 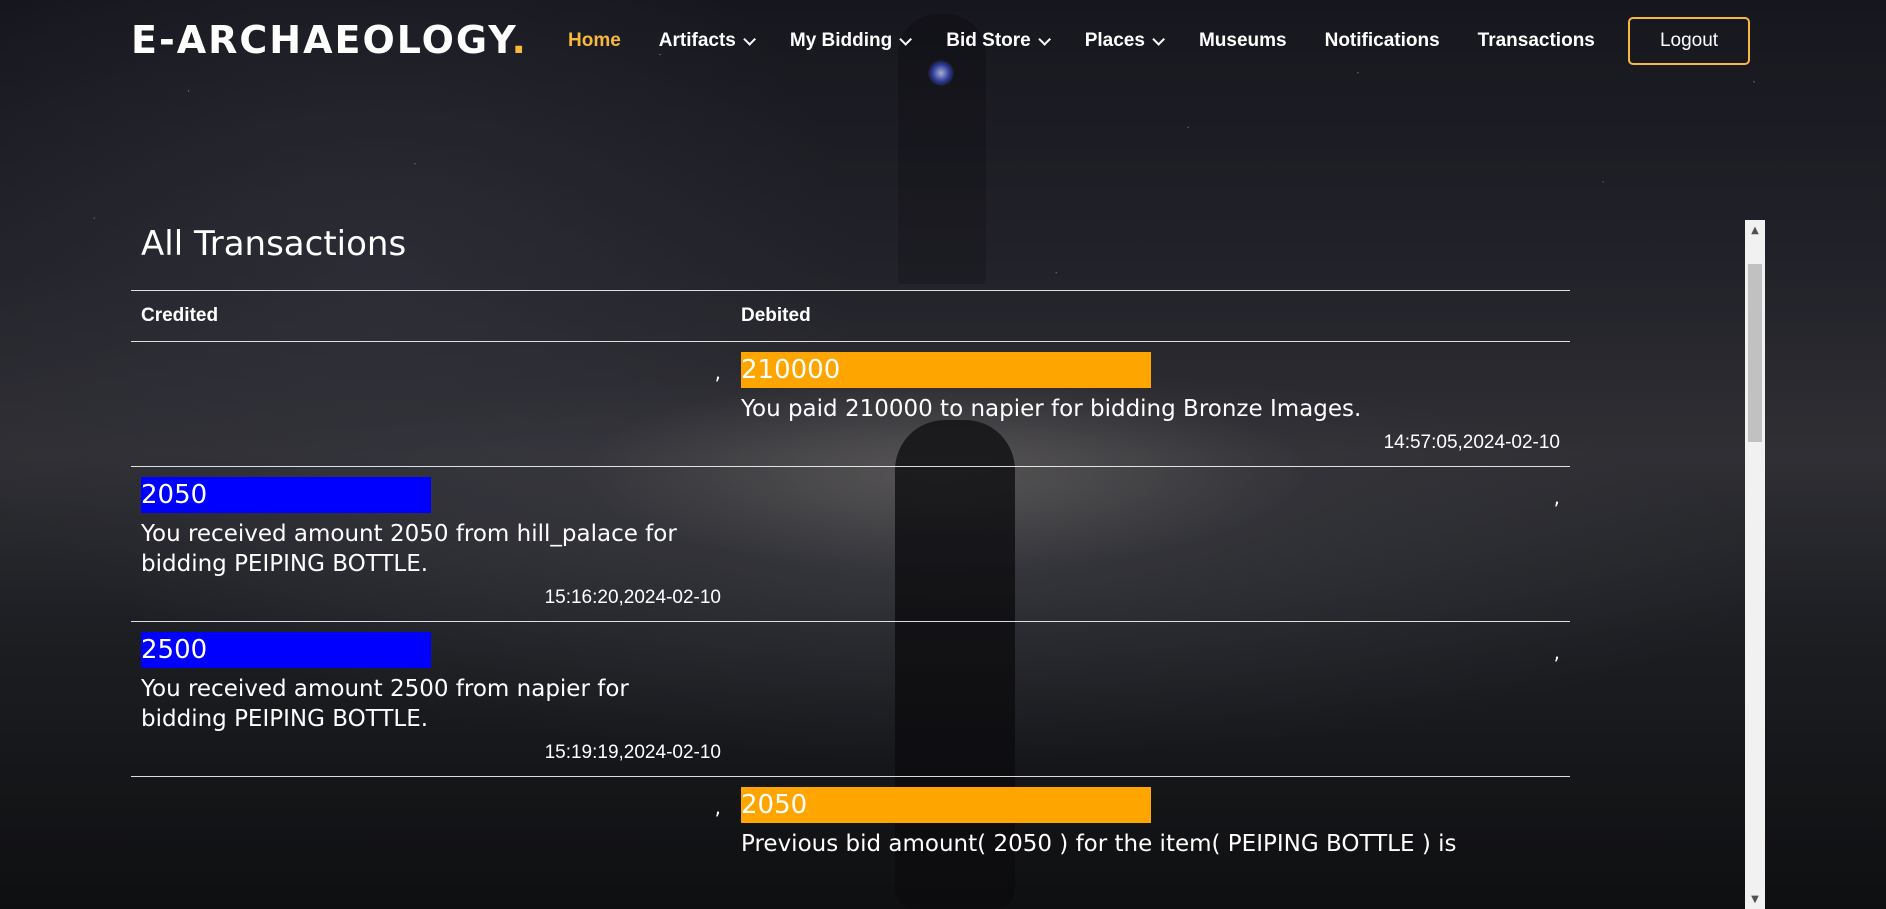 I want to click on nav-item-label: Notifications, so click(x=1382, y=40).